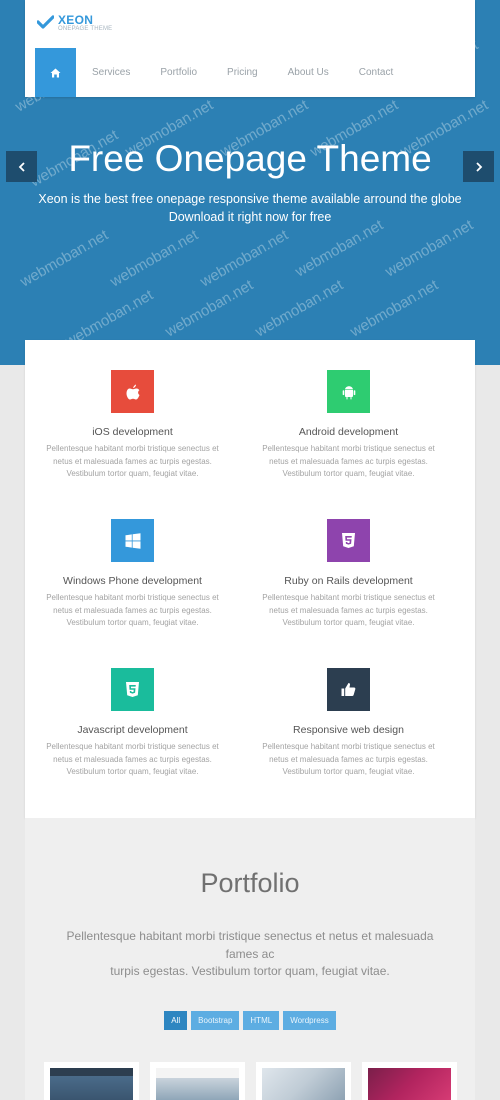 The width and height of the screenshot is (500, 1100). I want to click on windows-icon, so click(132, 540).